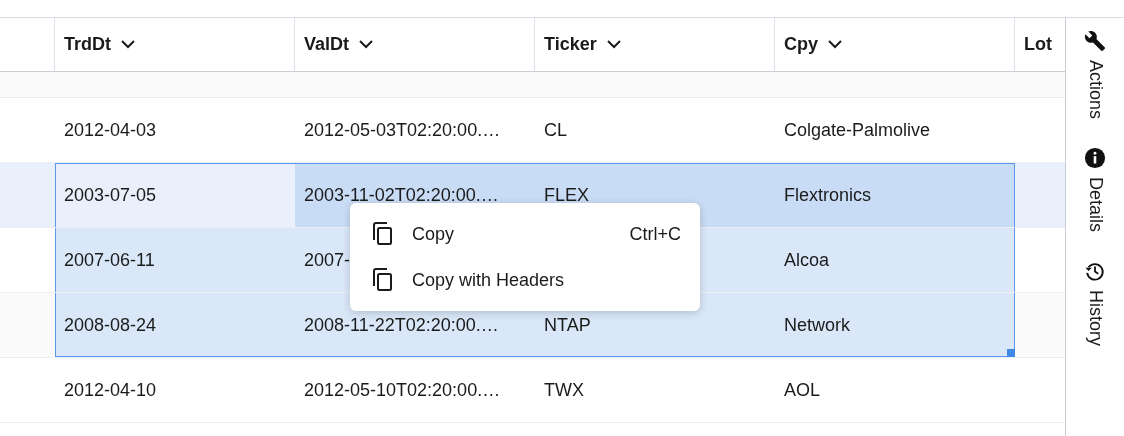 Image resolution: width=1124 pixels, height=436 pixels. Describe the element at coordinates (175, 195) in the screenshot. I see `table-cell: 2003-07-05` at that location.